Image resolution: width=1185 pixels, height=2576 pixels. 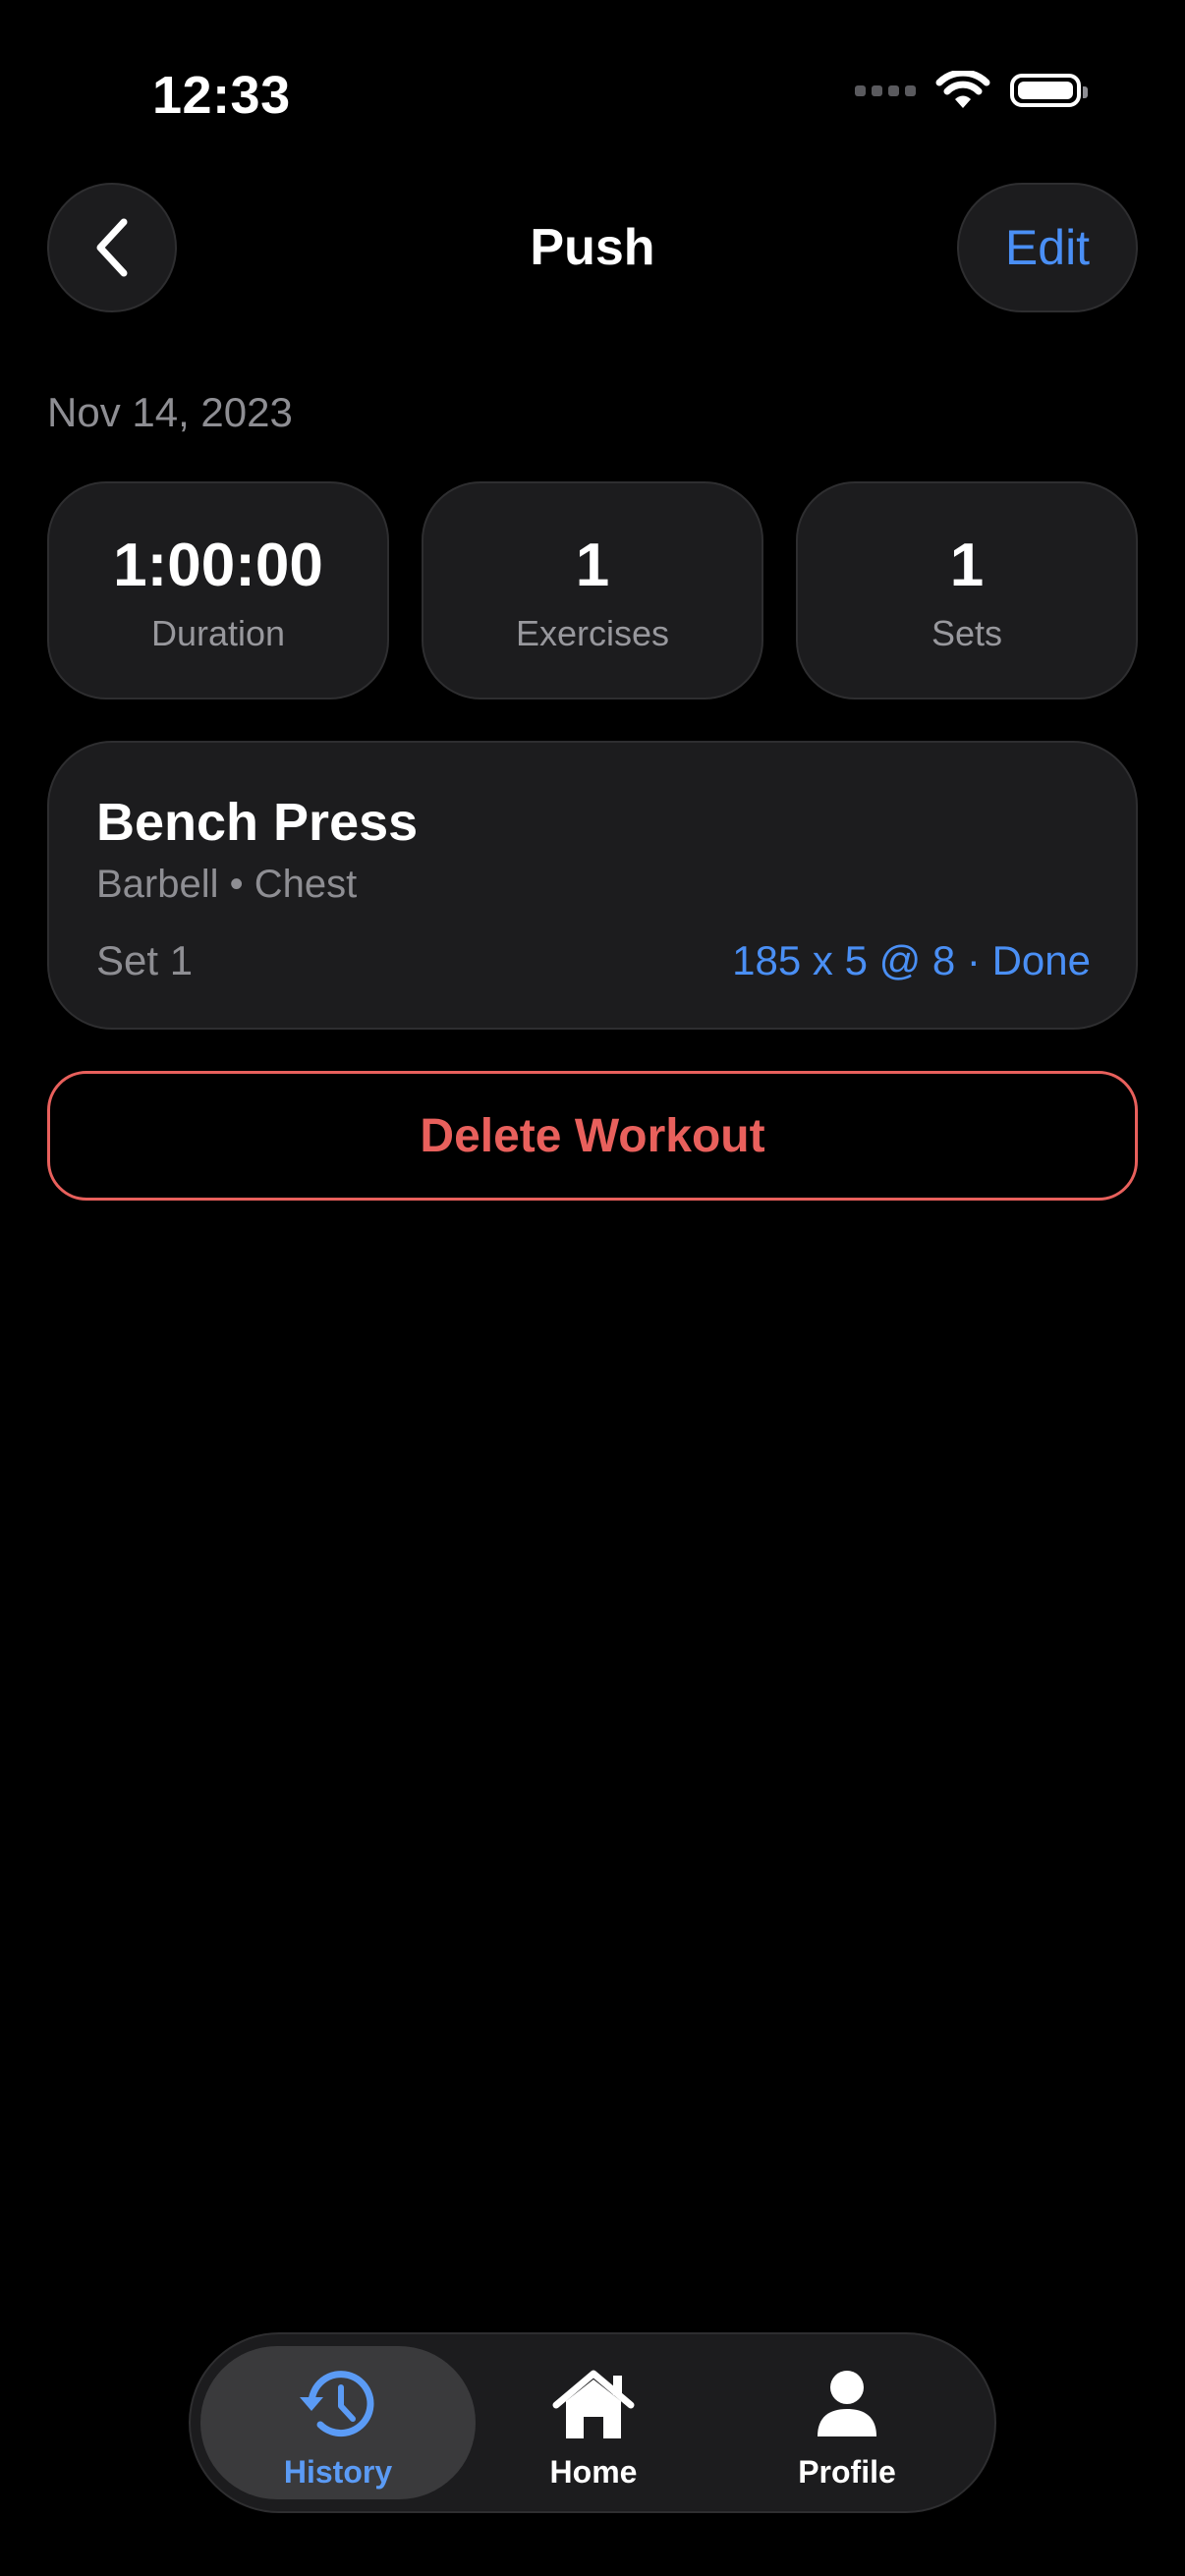 I want to click on sets-label: Sets, so click(x=967, y=633).